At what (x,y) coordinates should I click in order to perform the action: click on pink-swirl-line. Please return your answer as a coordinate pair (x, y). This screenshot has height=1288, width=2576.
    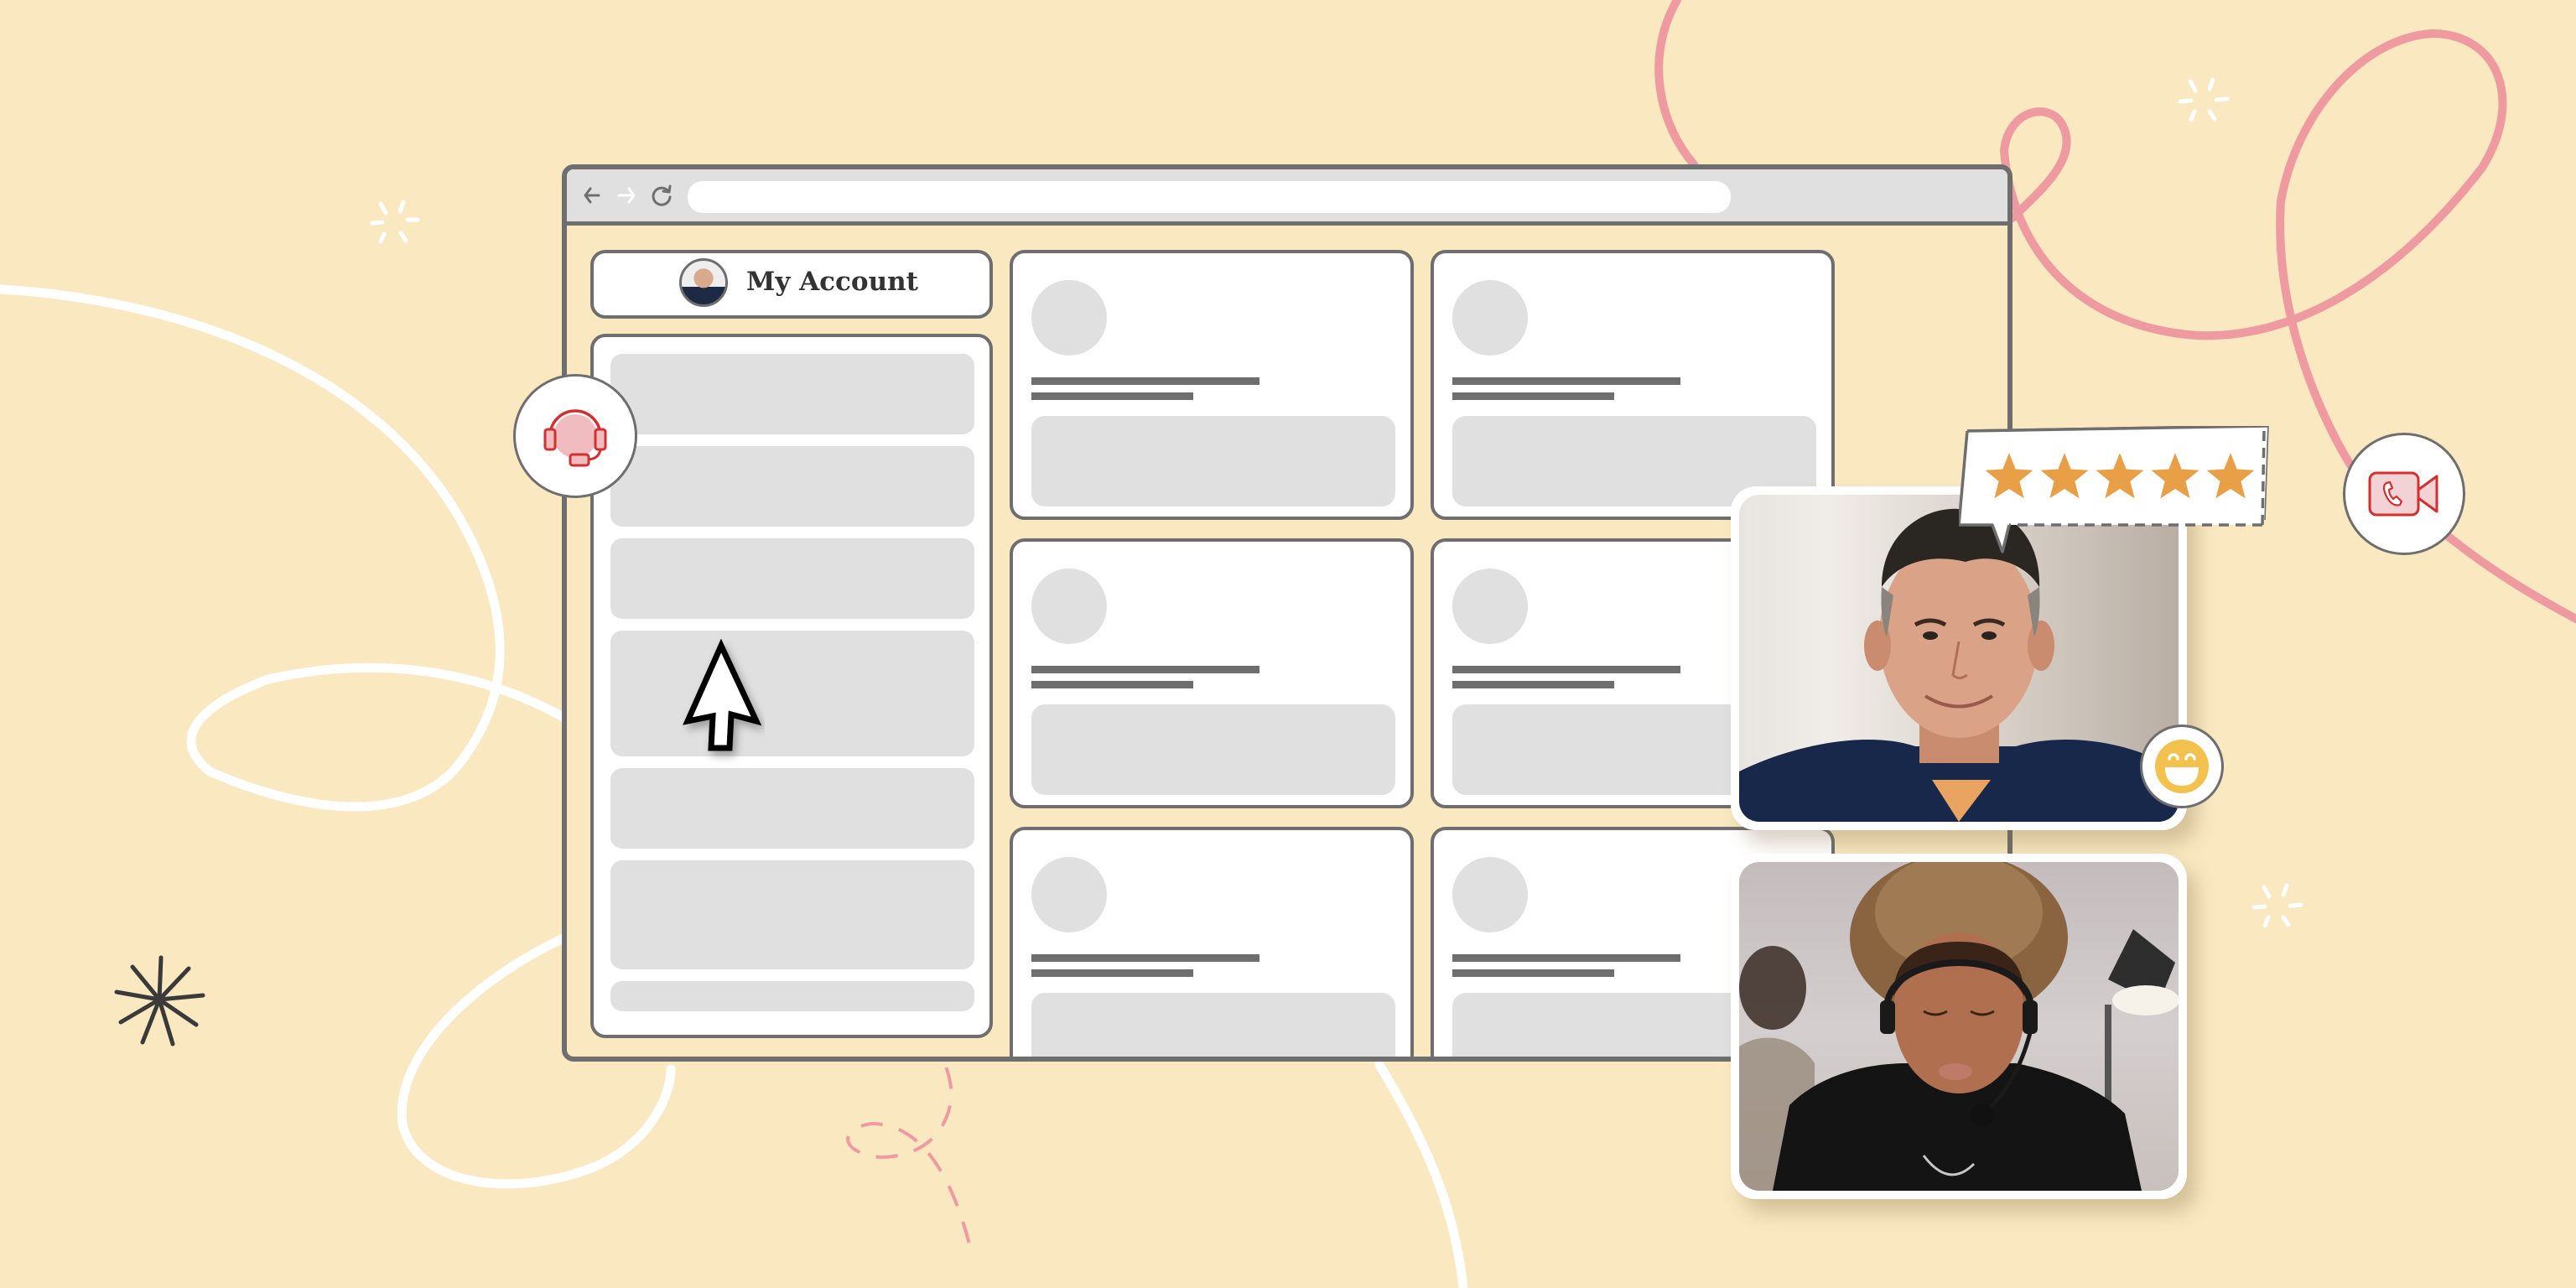
    Looking at the image, I should click on (1676, 84).